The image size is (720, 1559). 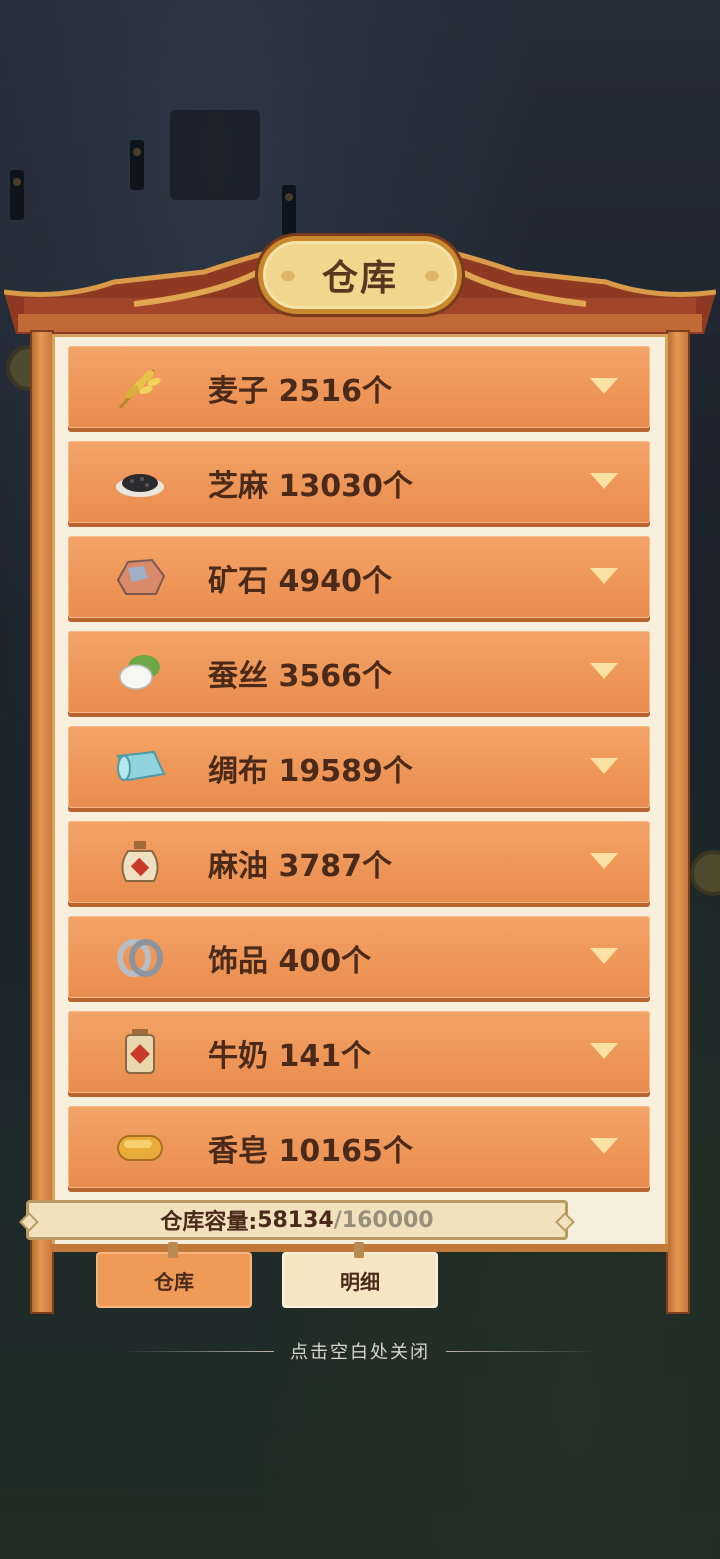 What do you see at coordinates (300, 866) in the screenshot?
I see `item-label: 麻油 3787个` at bounding box center [300, 866].